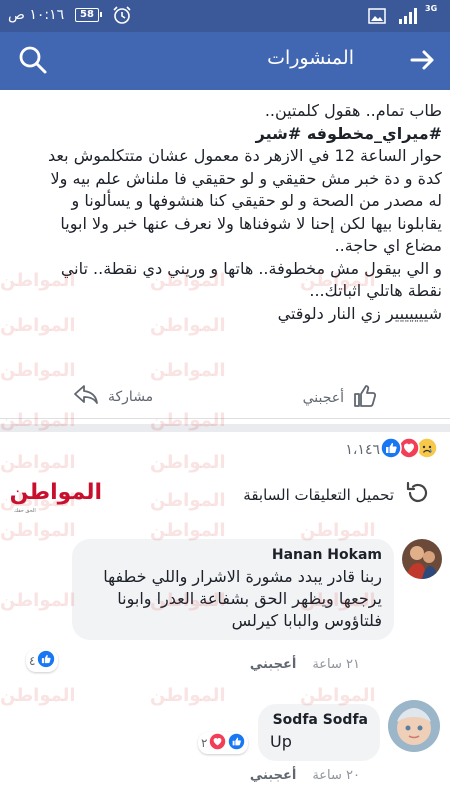 The image size is (450, 800). Describe the element at coordinates (233, 555) in the screenshot. I see `comment-author: Hanan Hokam` at that location.